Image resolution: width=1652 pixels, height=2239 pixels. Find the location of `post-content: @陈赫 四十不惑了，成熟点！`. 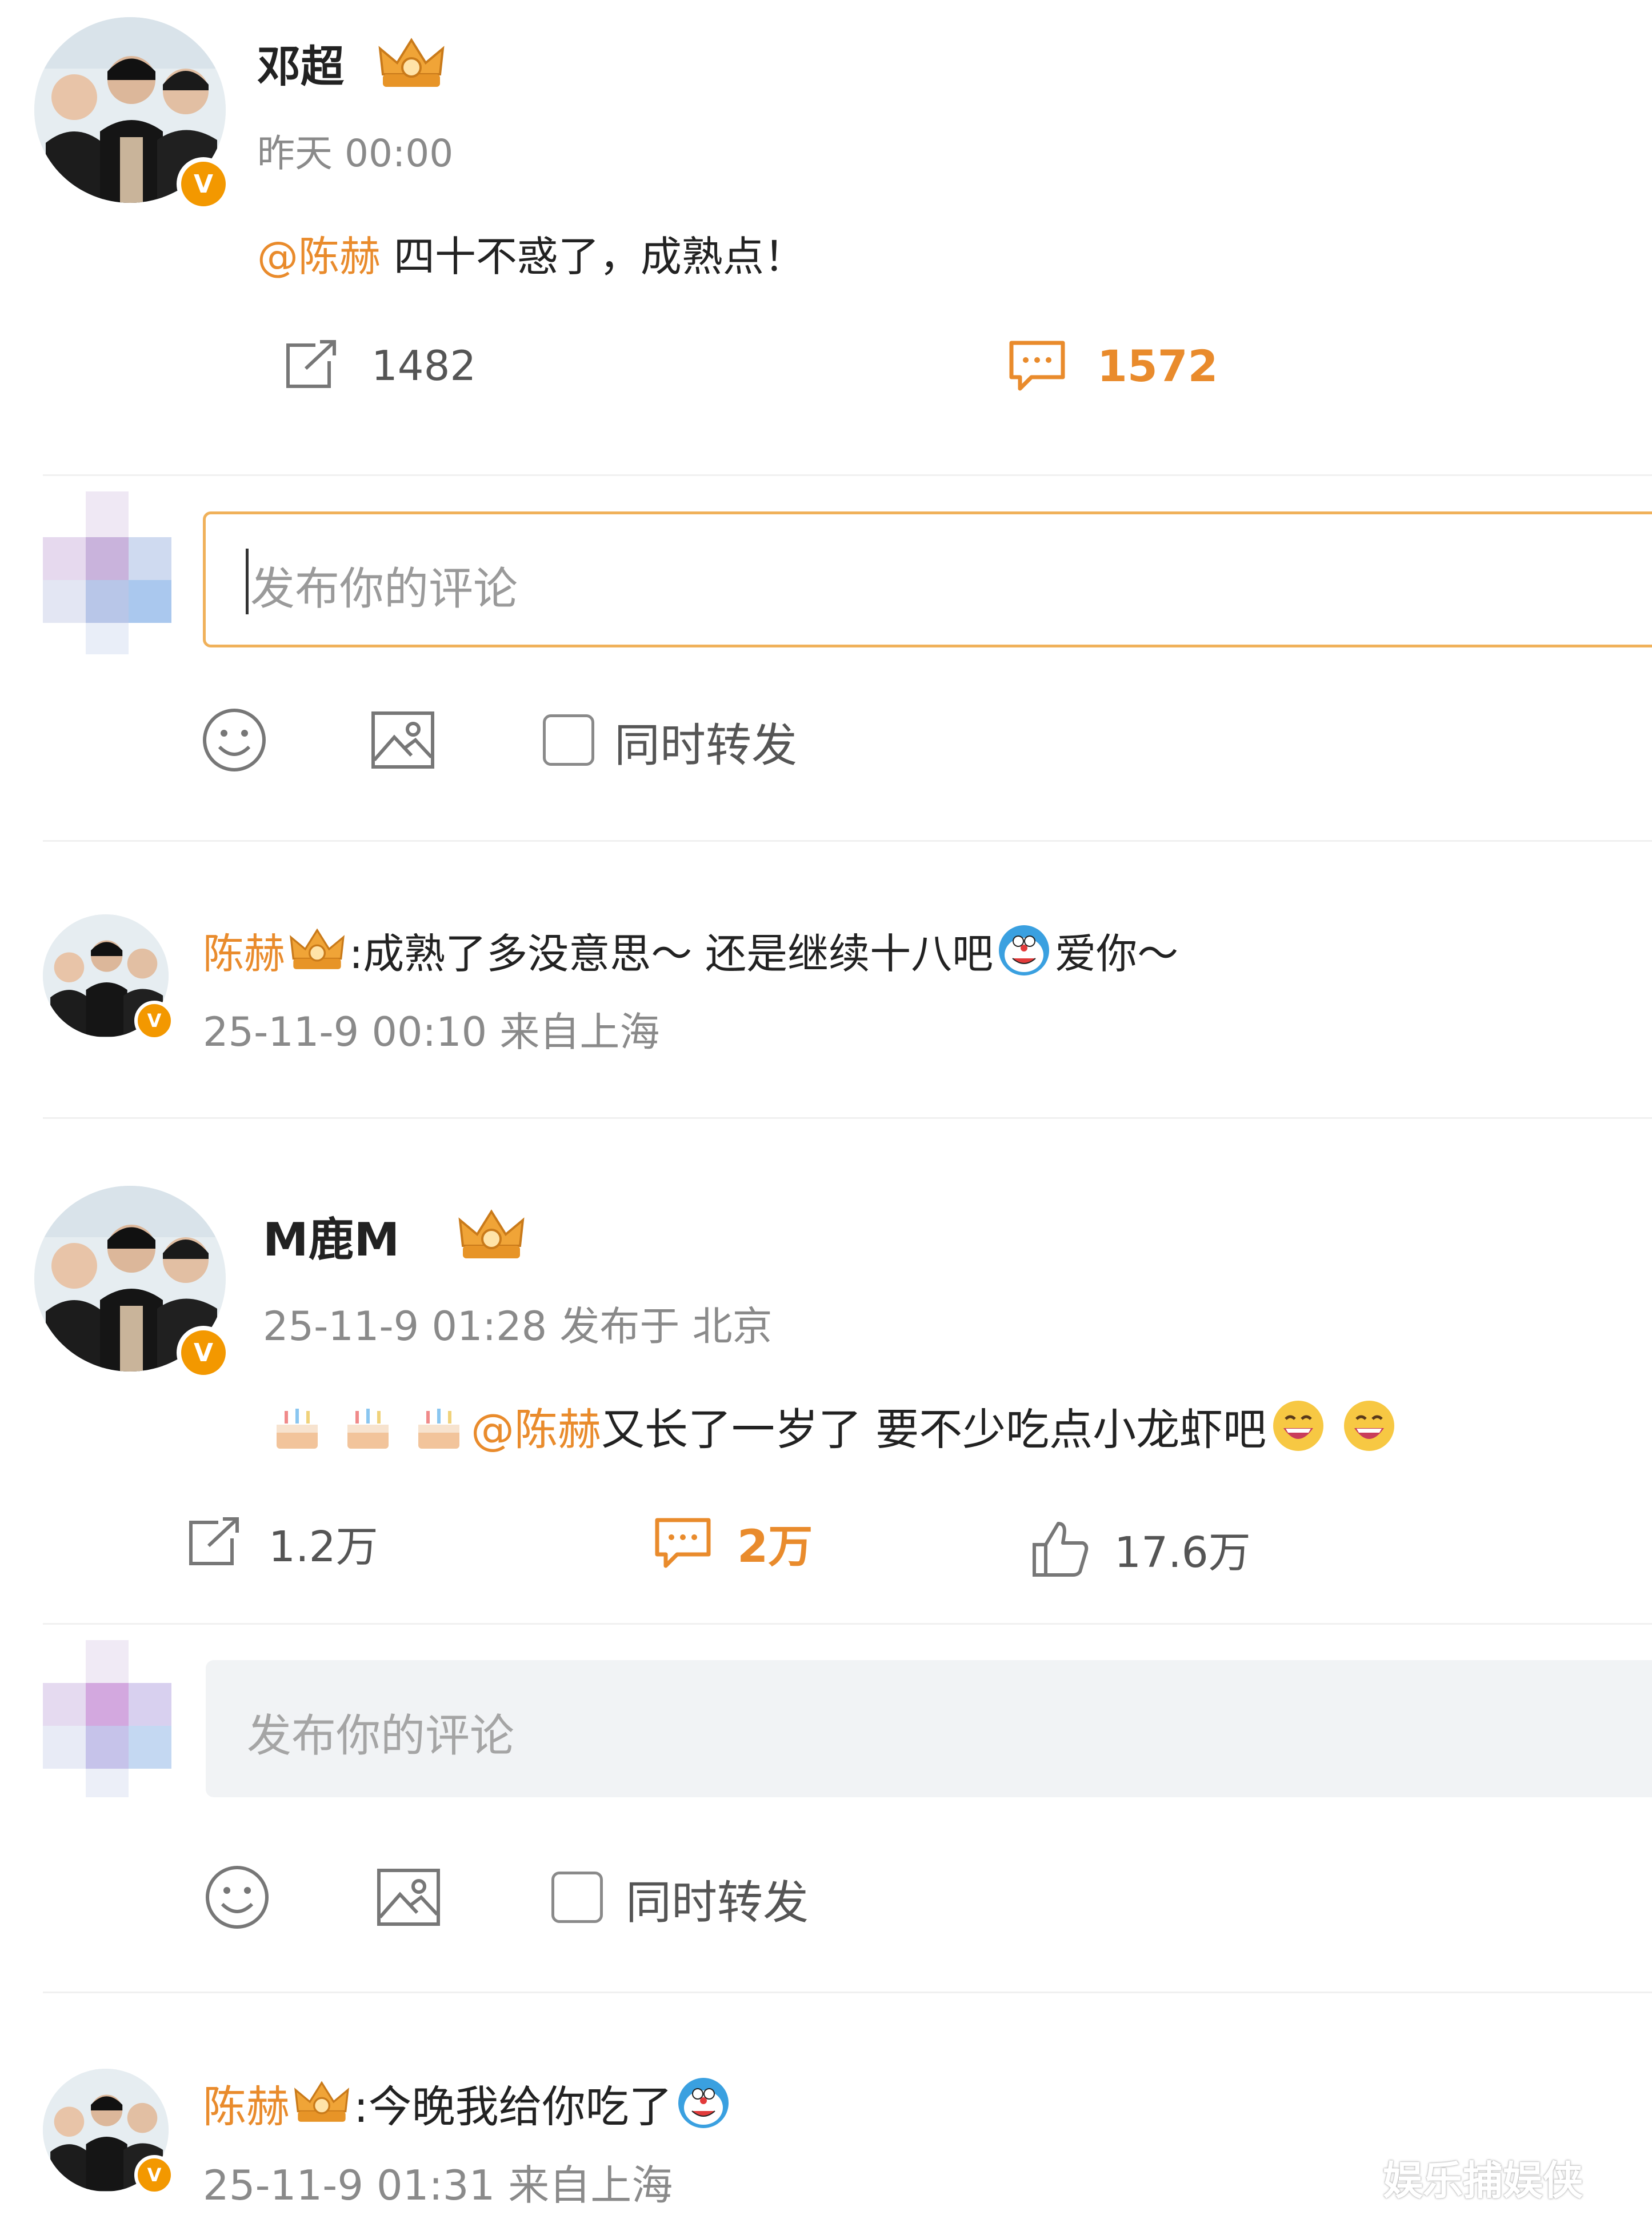

post-content: @陈赫 四十不惑了，成熟点！ is located at coordinates (531, 253).